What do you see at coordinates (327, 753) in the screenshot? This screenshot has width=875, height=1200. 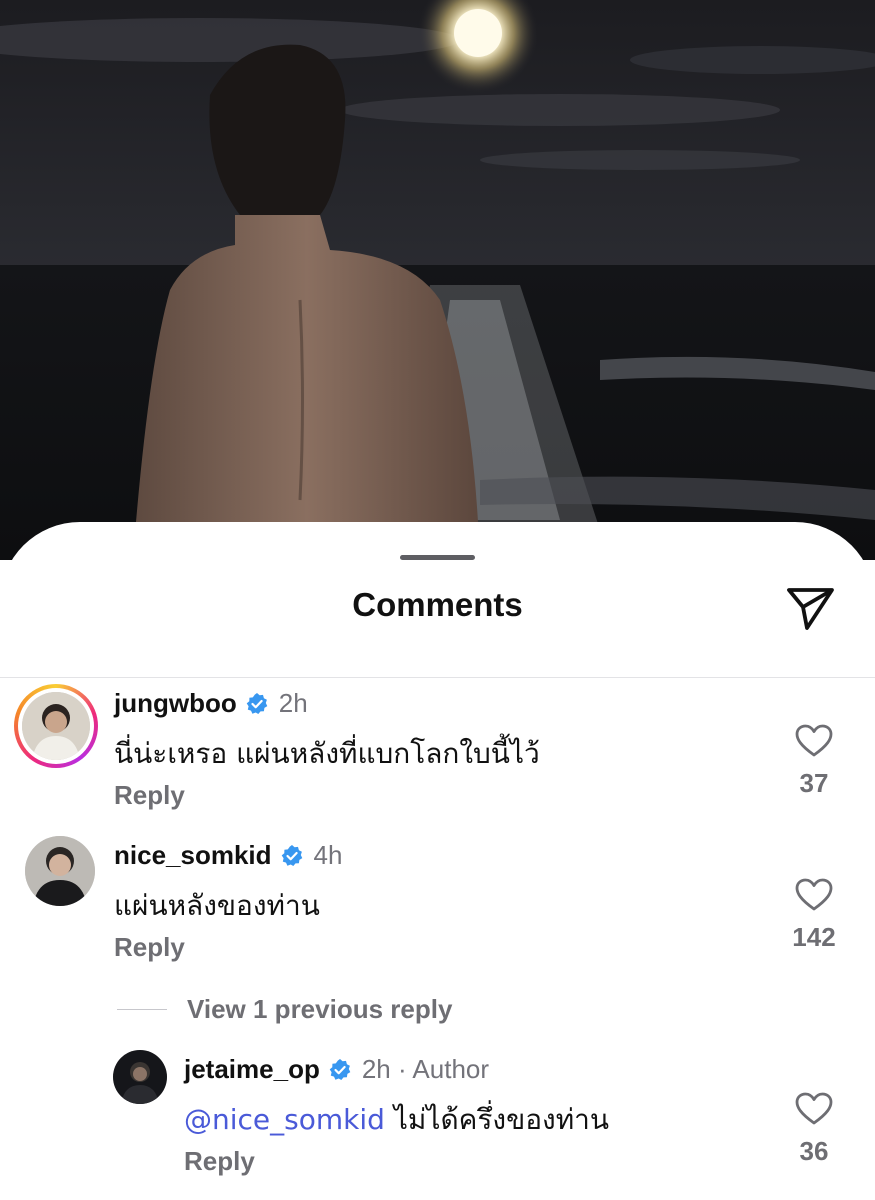 I see `comment-text: นี่น่ะเหรอ แผ่นหลังที่แบกโลกใบนี้ไว้` at bounding box center [327, 753].